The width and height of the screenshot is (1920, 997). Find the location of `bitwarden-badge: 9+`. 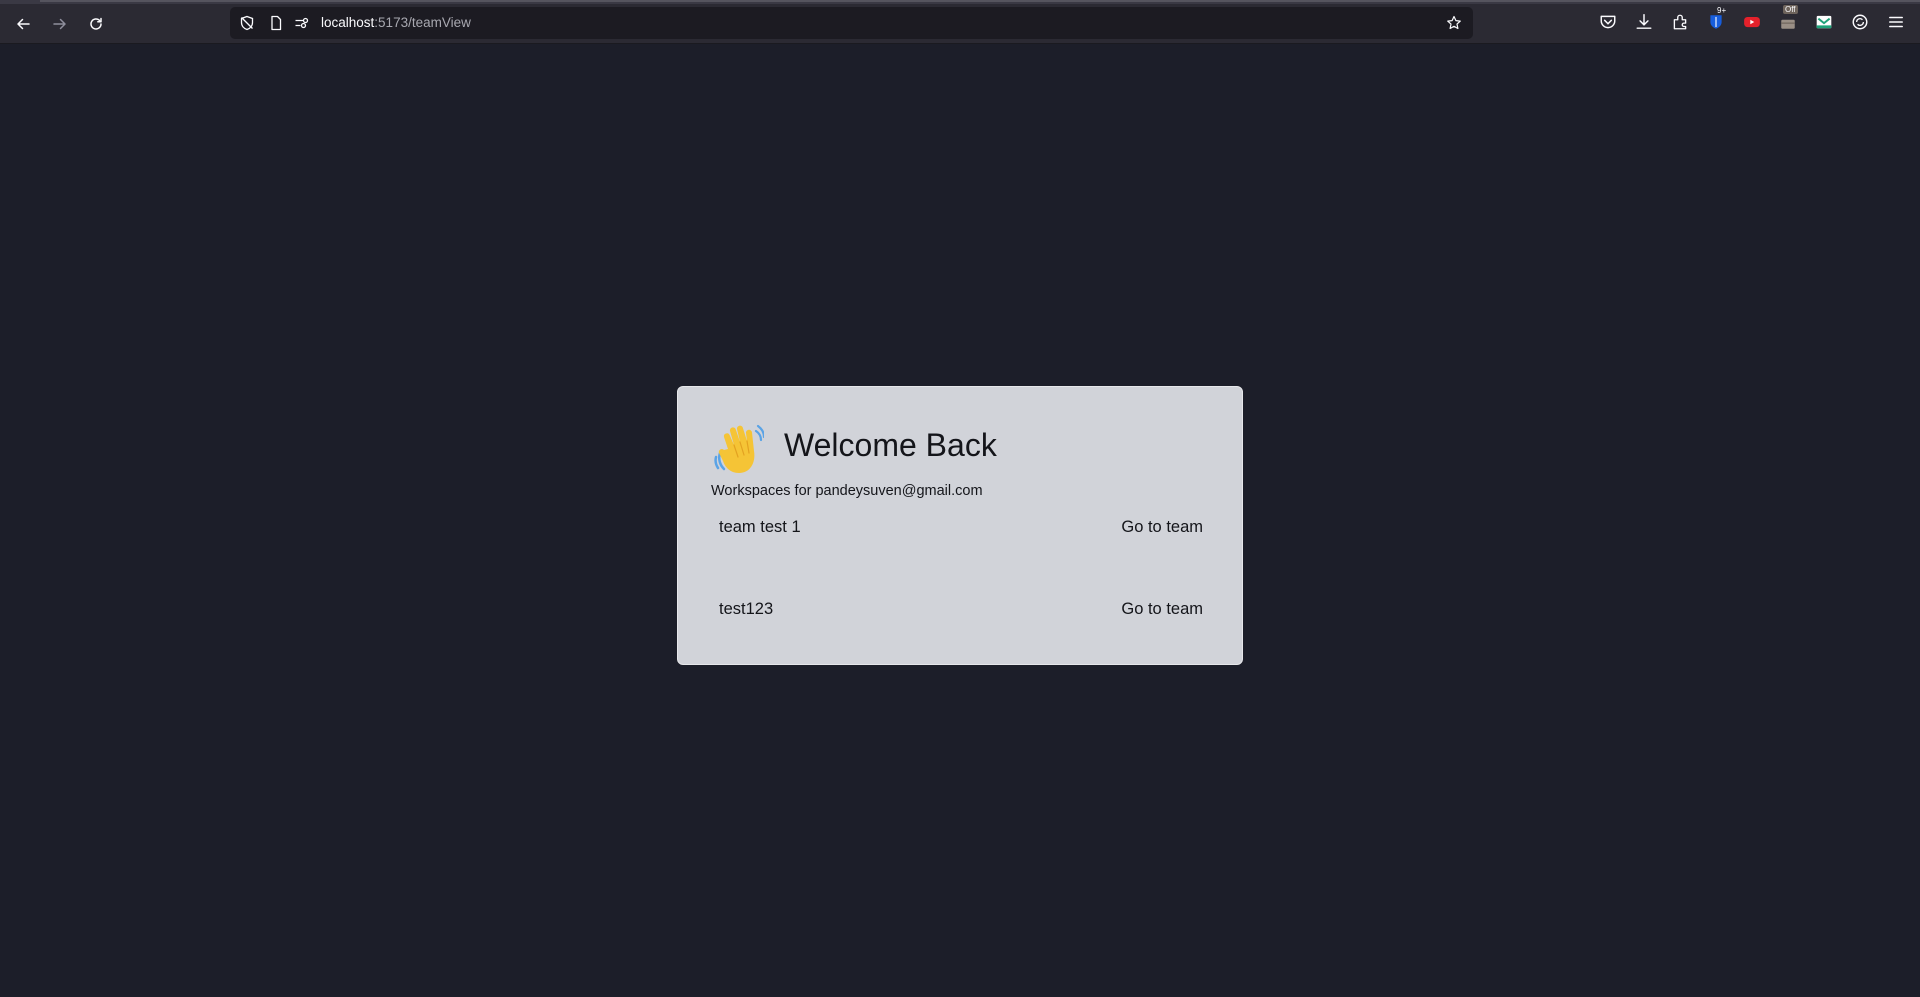

bitwarden-badge: 9+ is located at coordinates (1722, 10).